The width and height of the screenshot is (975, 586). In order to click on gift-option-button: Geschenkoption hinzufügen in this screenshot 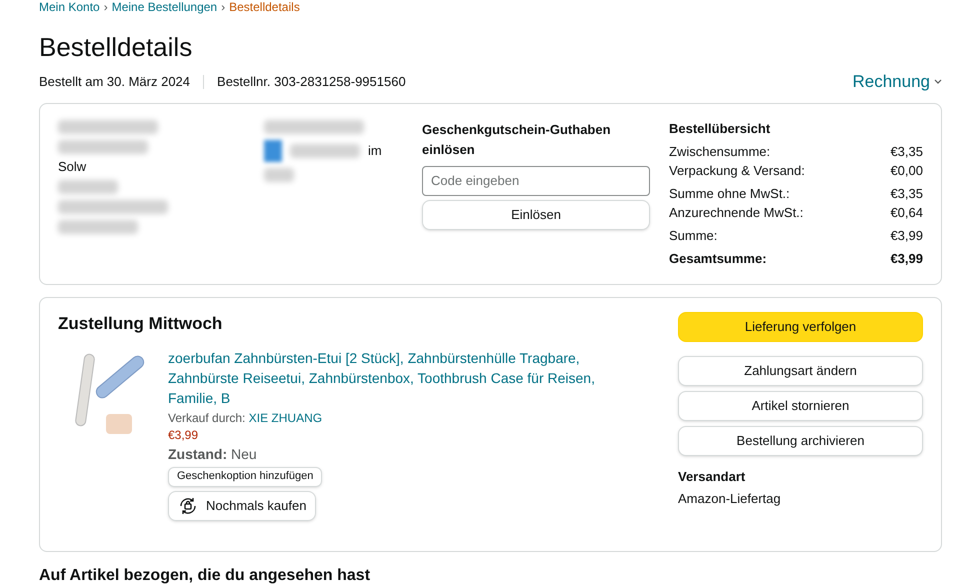, I will do `click(245, 476)`.